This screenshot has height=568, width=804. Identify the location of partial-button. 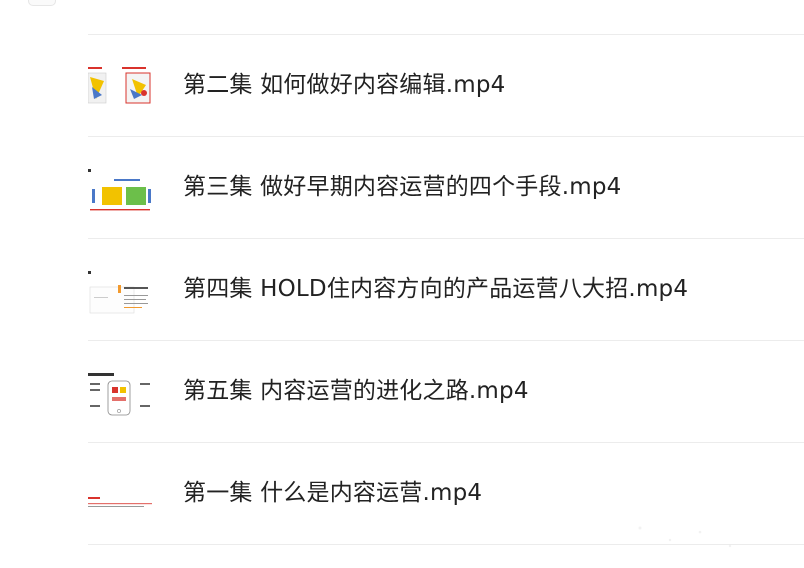
(42, 3).